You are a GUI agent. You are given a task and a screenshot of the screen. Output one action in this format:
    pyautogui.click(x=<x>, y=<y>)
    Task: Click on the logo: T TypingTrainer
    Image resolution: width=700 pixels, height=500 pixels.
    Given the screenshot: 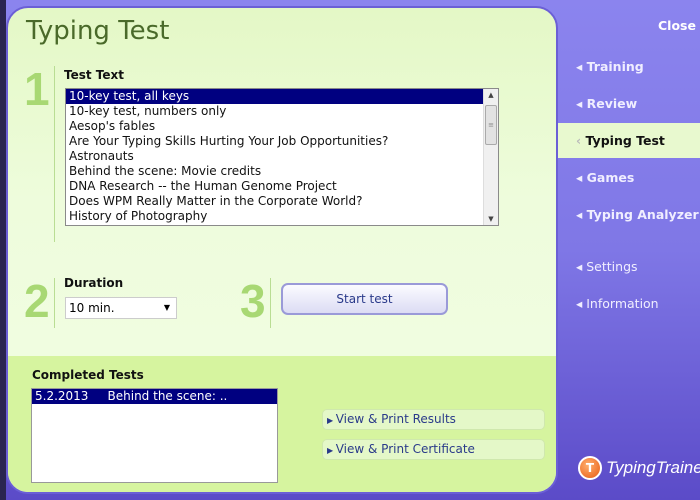 What is the action you would take?
    pyautogui.click(x=639, y=468)
    